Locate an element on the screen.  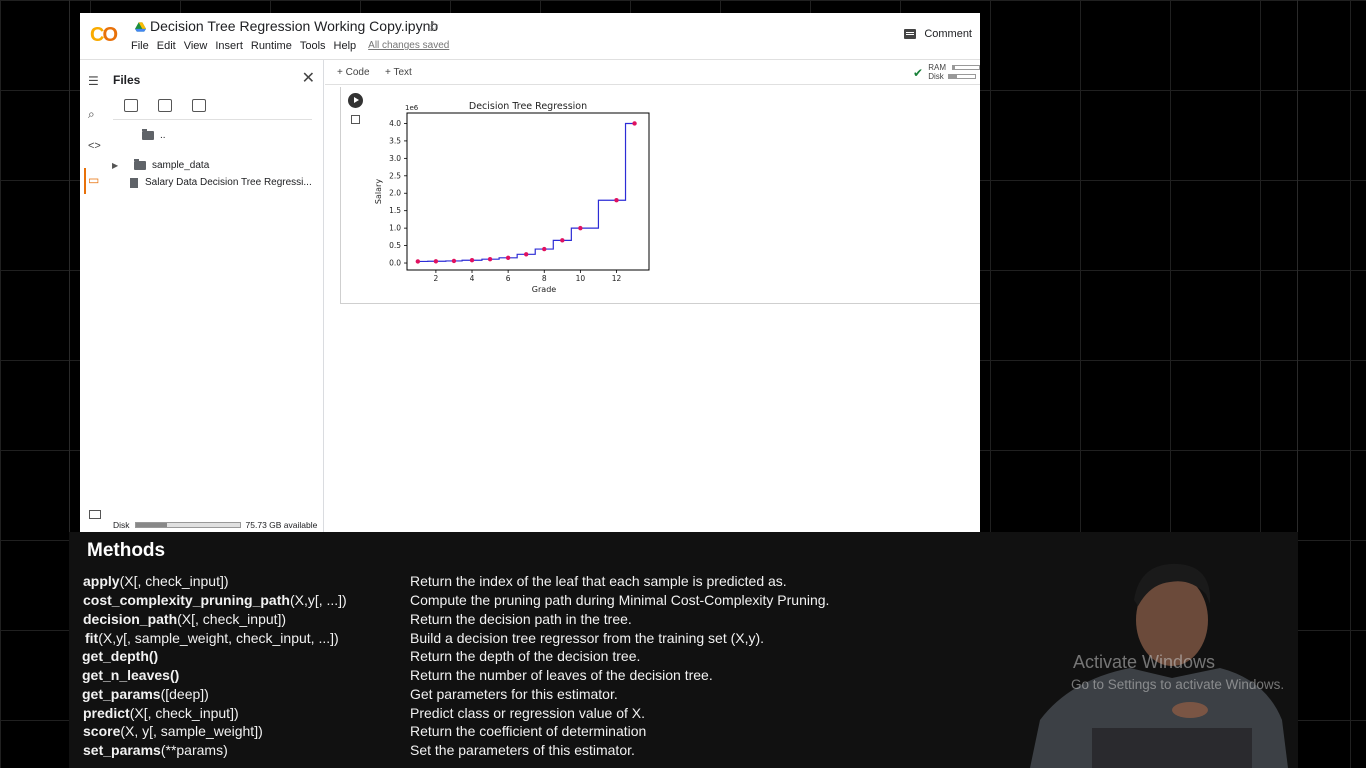
resource-monitor: RAM Disk is located at coordinates (954, 72).